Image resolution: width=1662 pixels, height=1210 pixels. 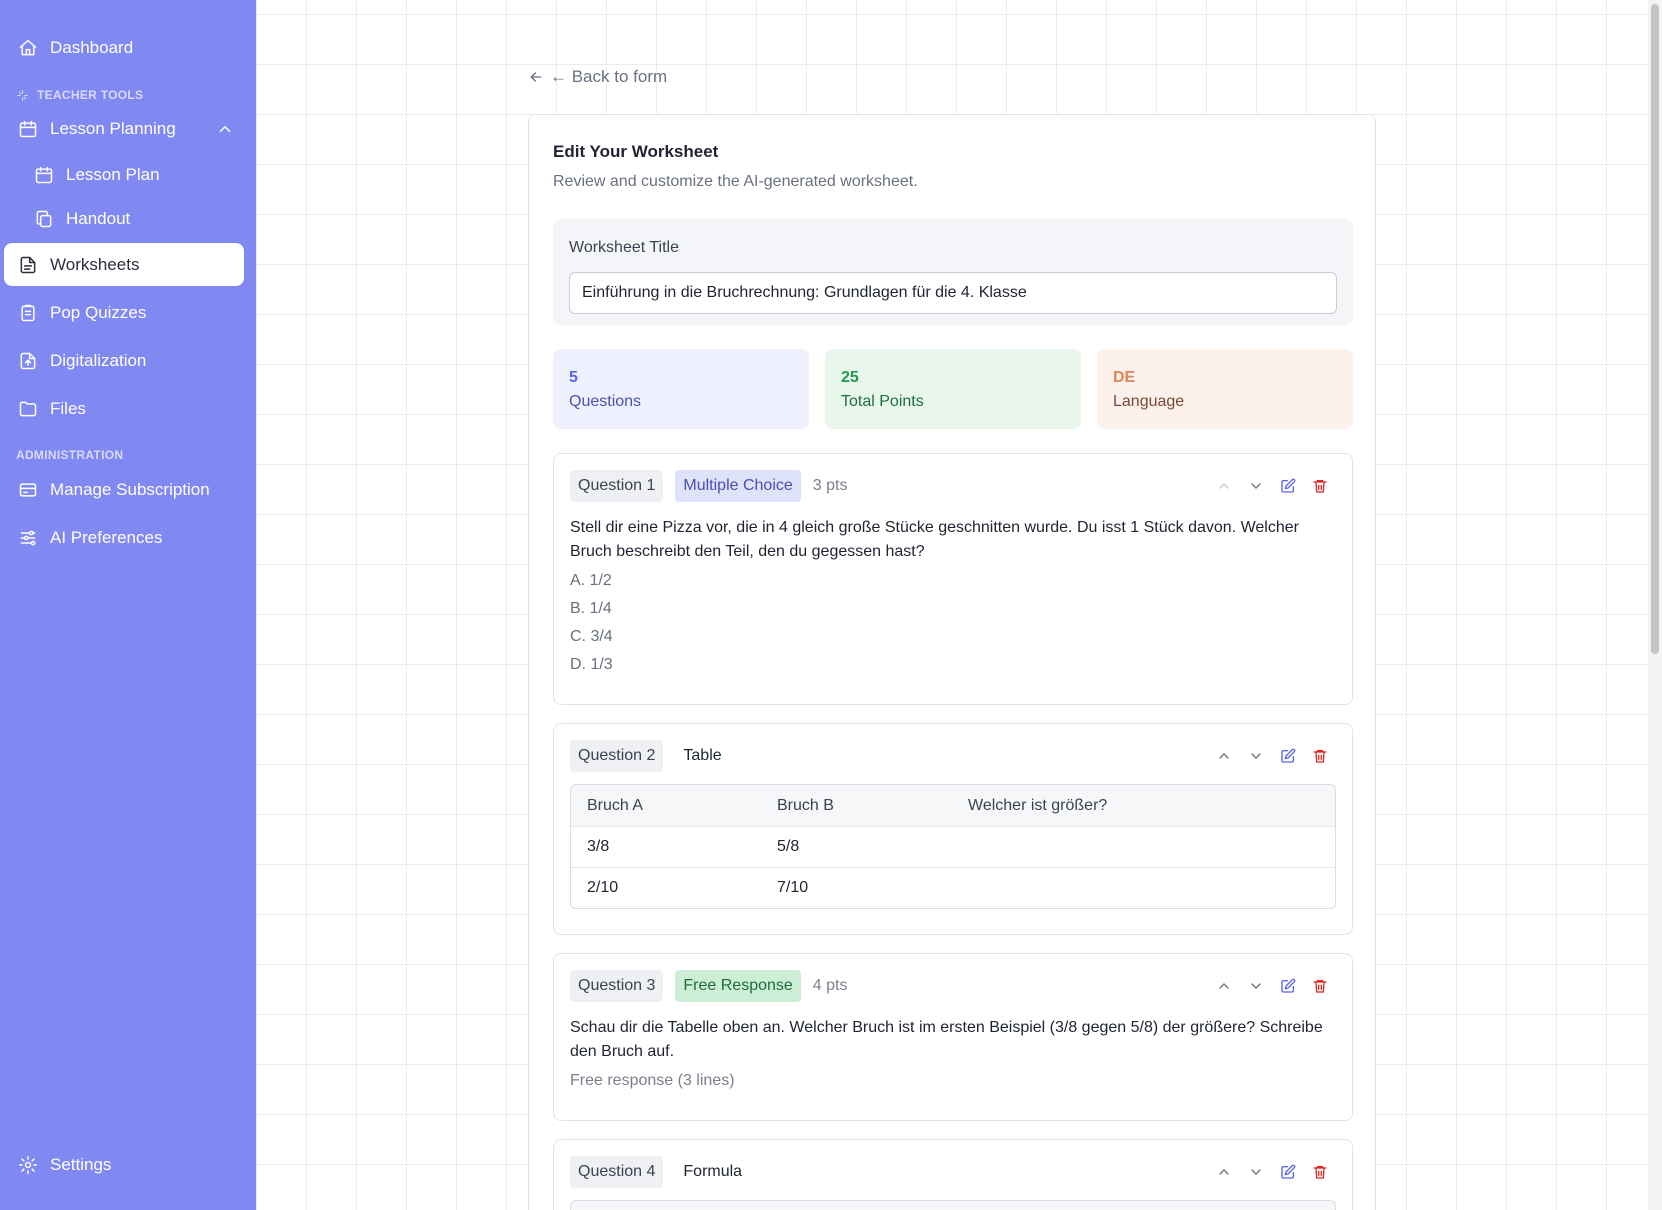 What do you see at coordinates (28, 490) in the screenshot?
I see `credit-card-icon` at bounding box center [28, 490].